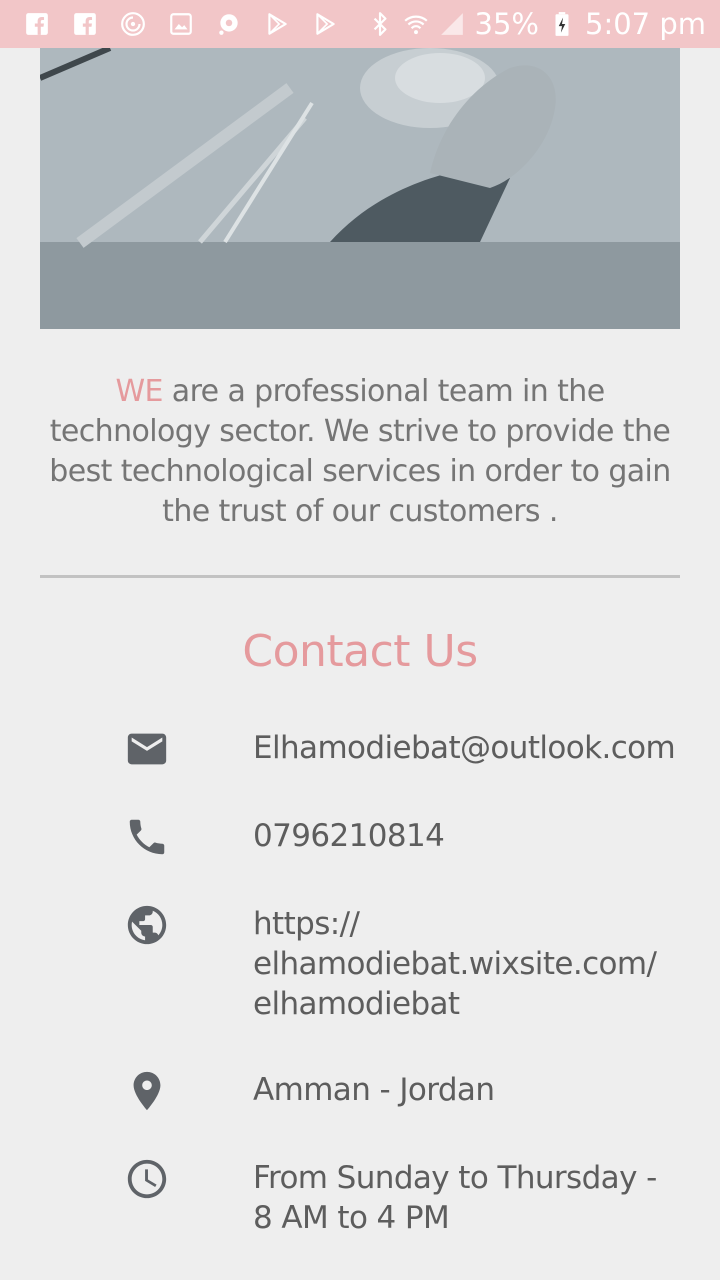  Describe the element at coordinates (147, 1179) in the screenshot. I see `clock-icon` at that location.